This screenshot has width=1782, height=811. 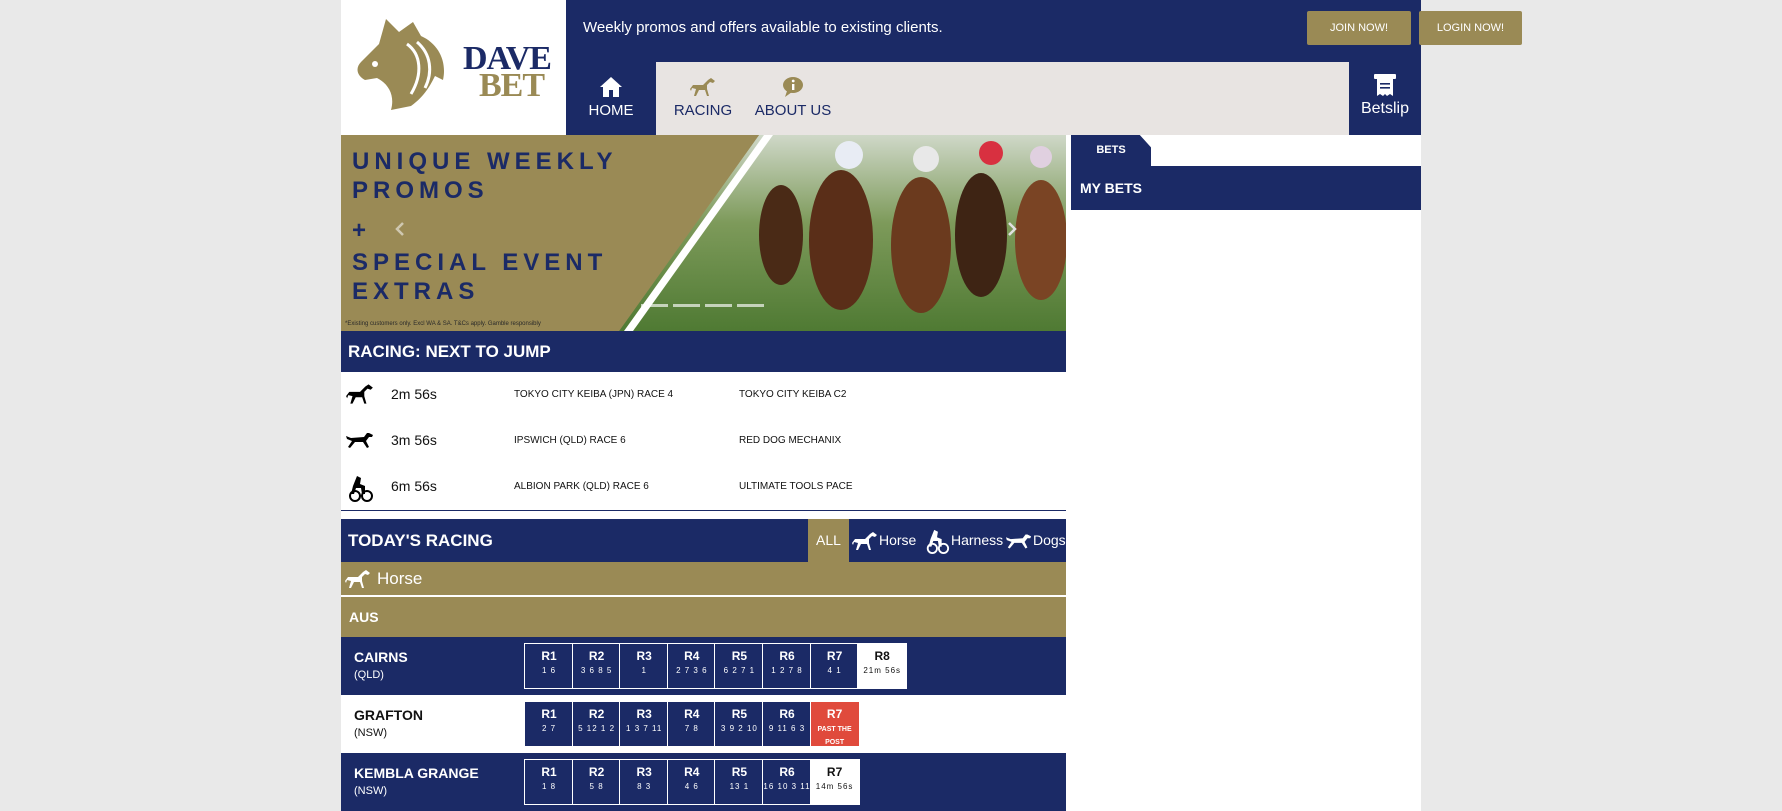 I want to click on race-cell: R4 7 8, so click(x=691, y=724).